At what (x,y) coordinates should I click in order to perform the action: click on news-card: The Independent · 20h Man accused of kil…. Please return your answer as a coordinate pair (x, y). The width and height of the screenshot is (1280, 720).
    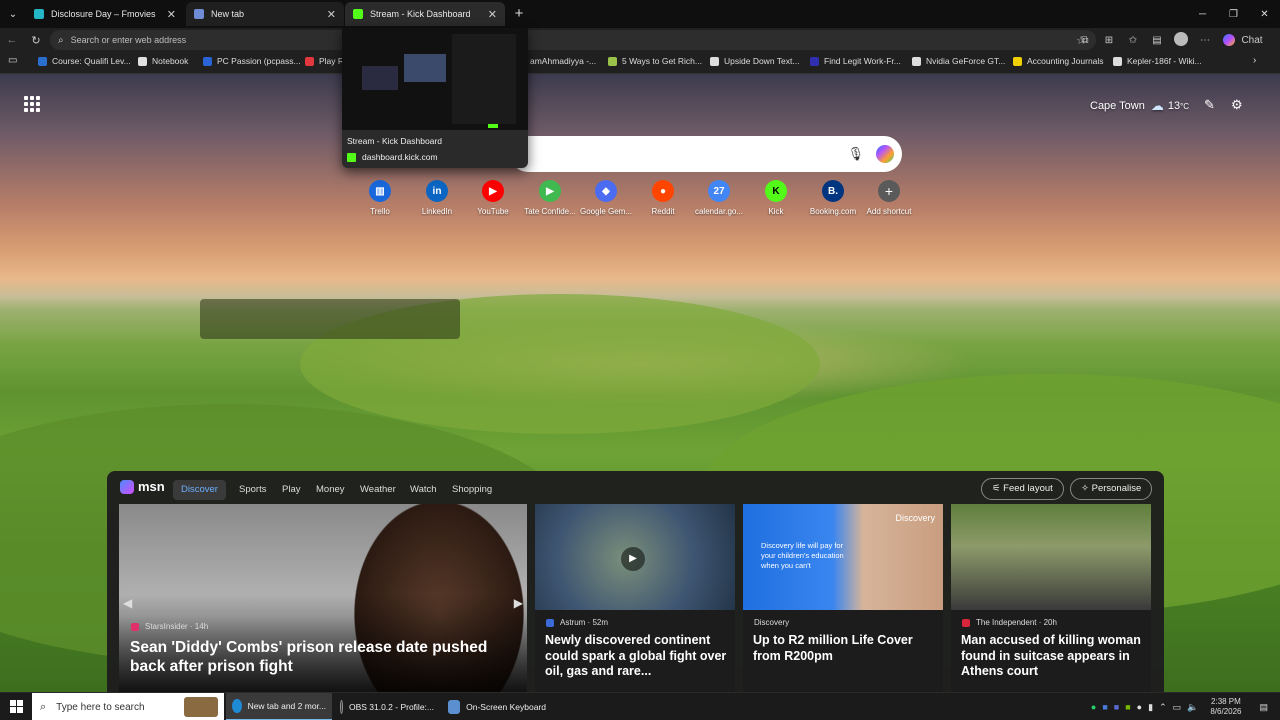
    Looking at the image, I should click on (1051, 598).